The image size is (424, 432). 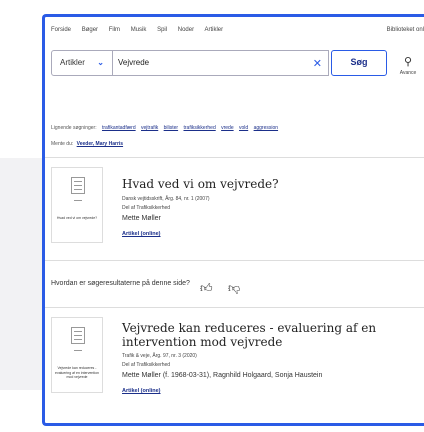 What do you see at coordinates (100, 144) in the screenshot?
I see `did-you-mean-link: Veeder, Mary Harris` at bounding box center [100, 144].